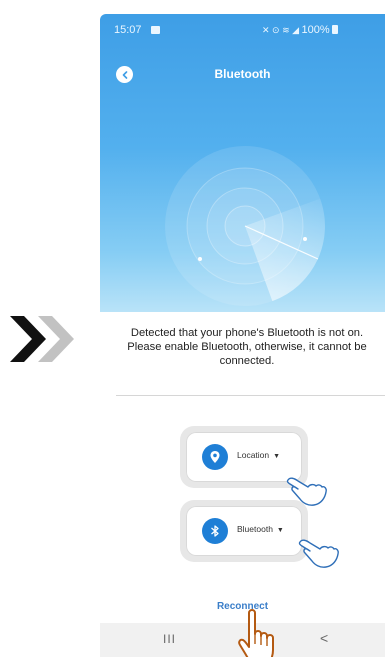 The width and height of the screenshot is (385, 657). I want to click on battery-icon, so click(334, 29).